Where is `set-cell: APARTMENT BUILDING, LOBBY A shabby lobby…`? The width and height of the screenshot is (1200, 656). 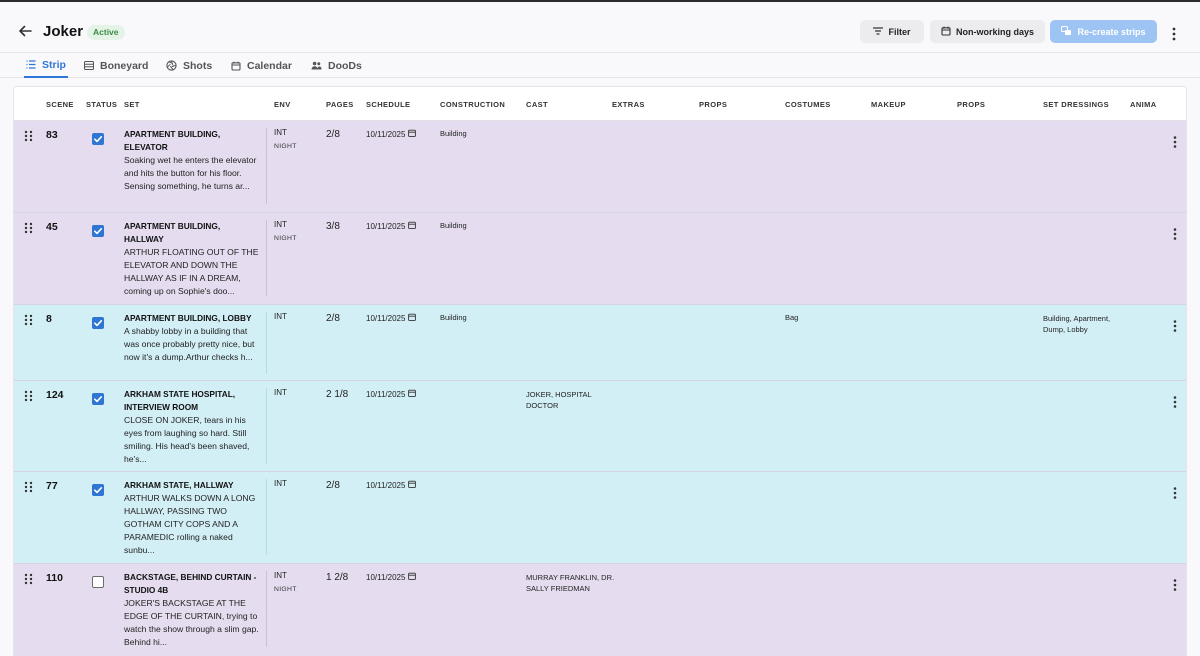
set-cell: APARTMENT BUILDING, LOBBY A shabby lobby… is located at coordinates (195, 343).